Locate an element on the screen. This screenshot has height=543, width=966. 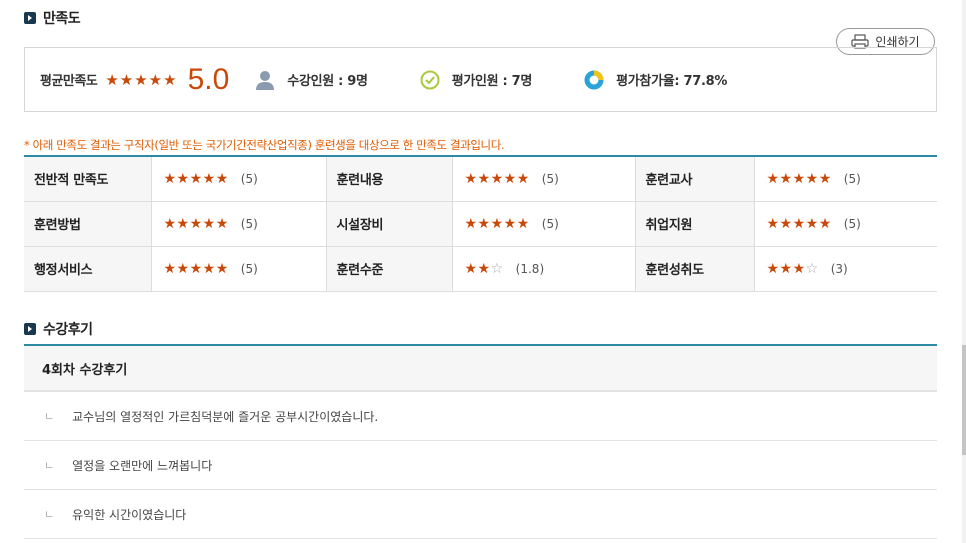
reviews-section-title: 수강후기 is located at coordinates (68, 330).